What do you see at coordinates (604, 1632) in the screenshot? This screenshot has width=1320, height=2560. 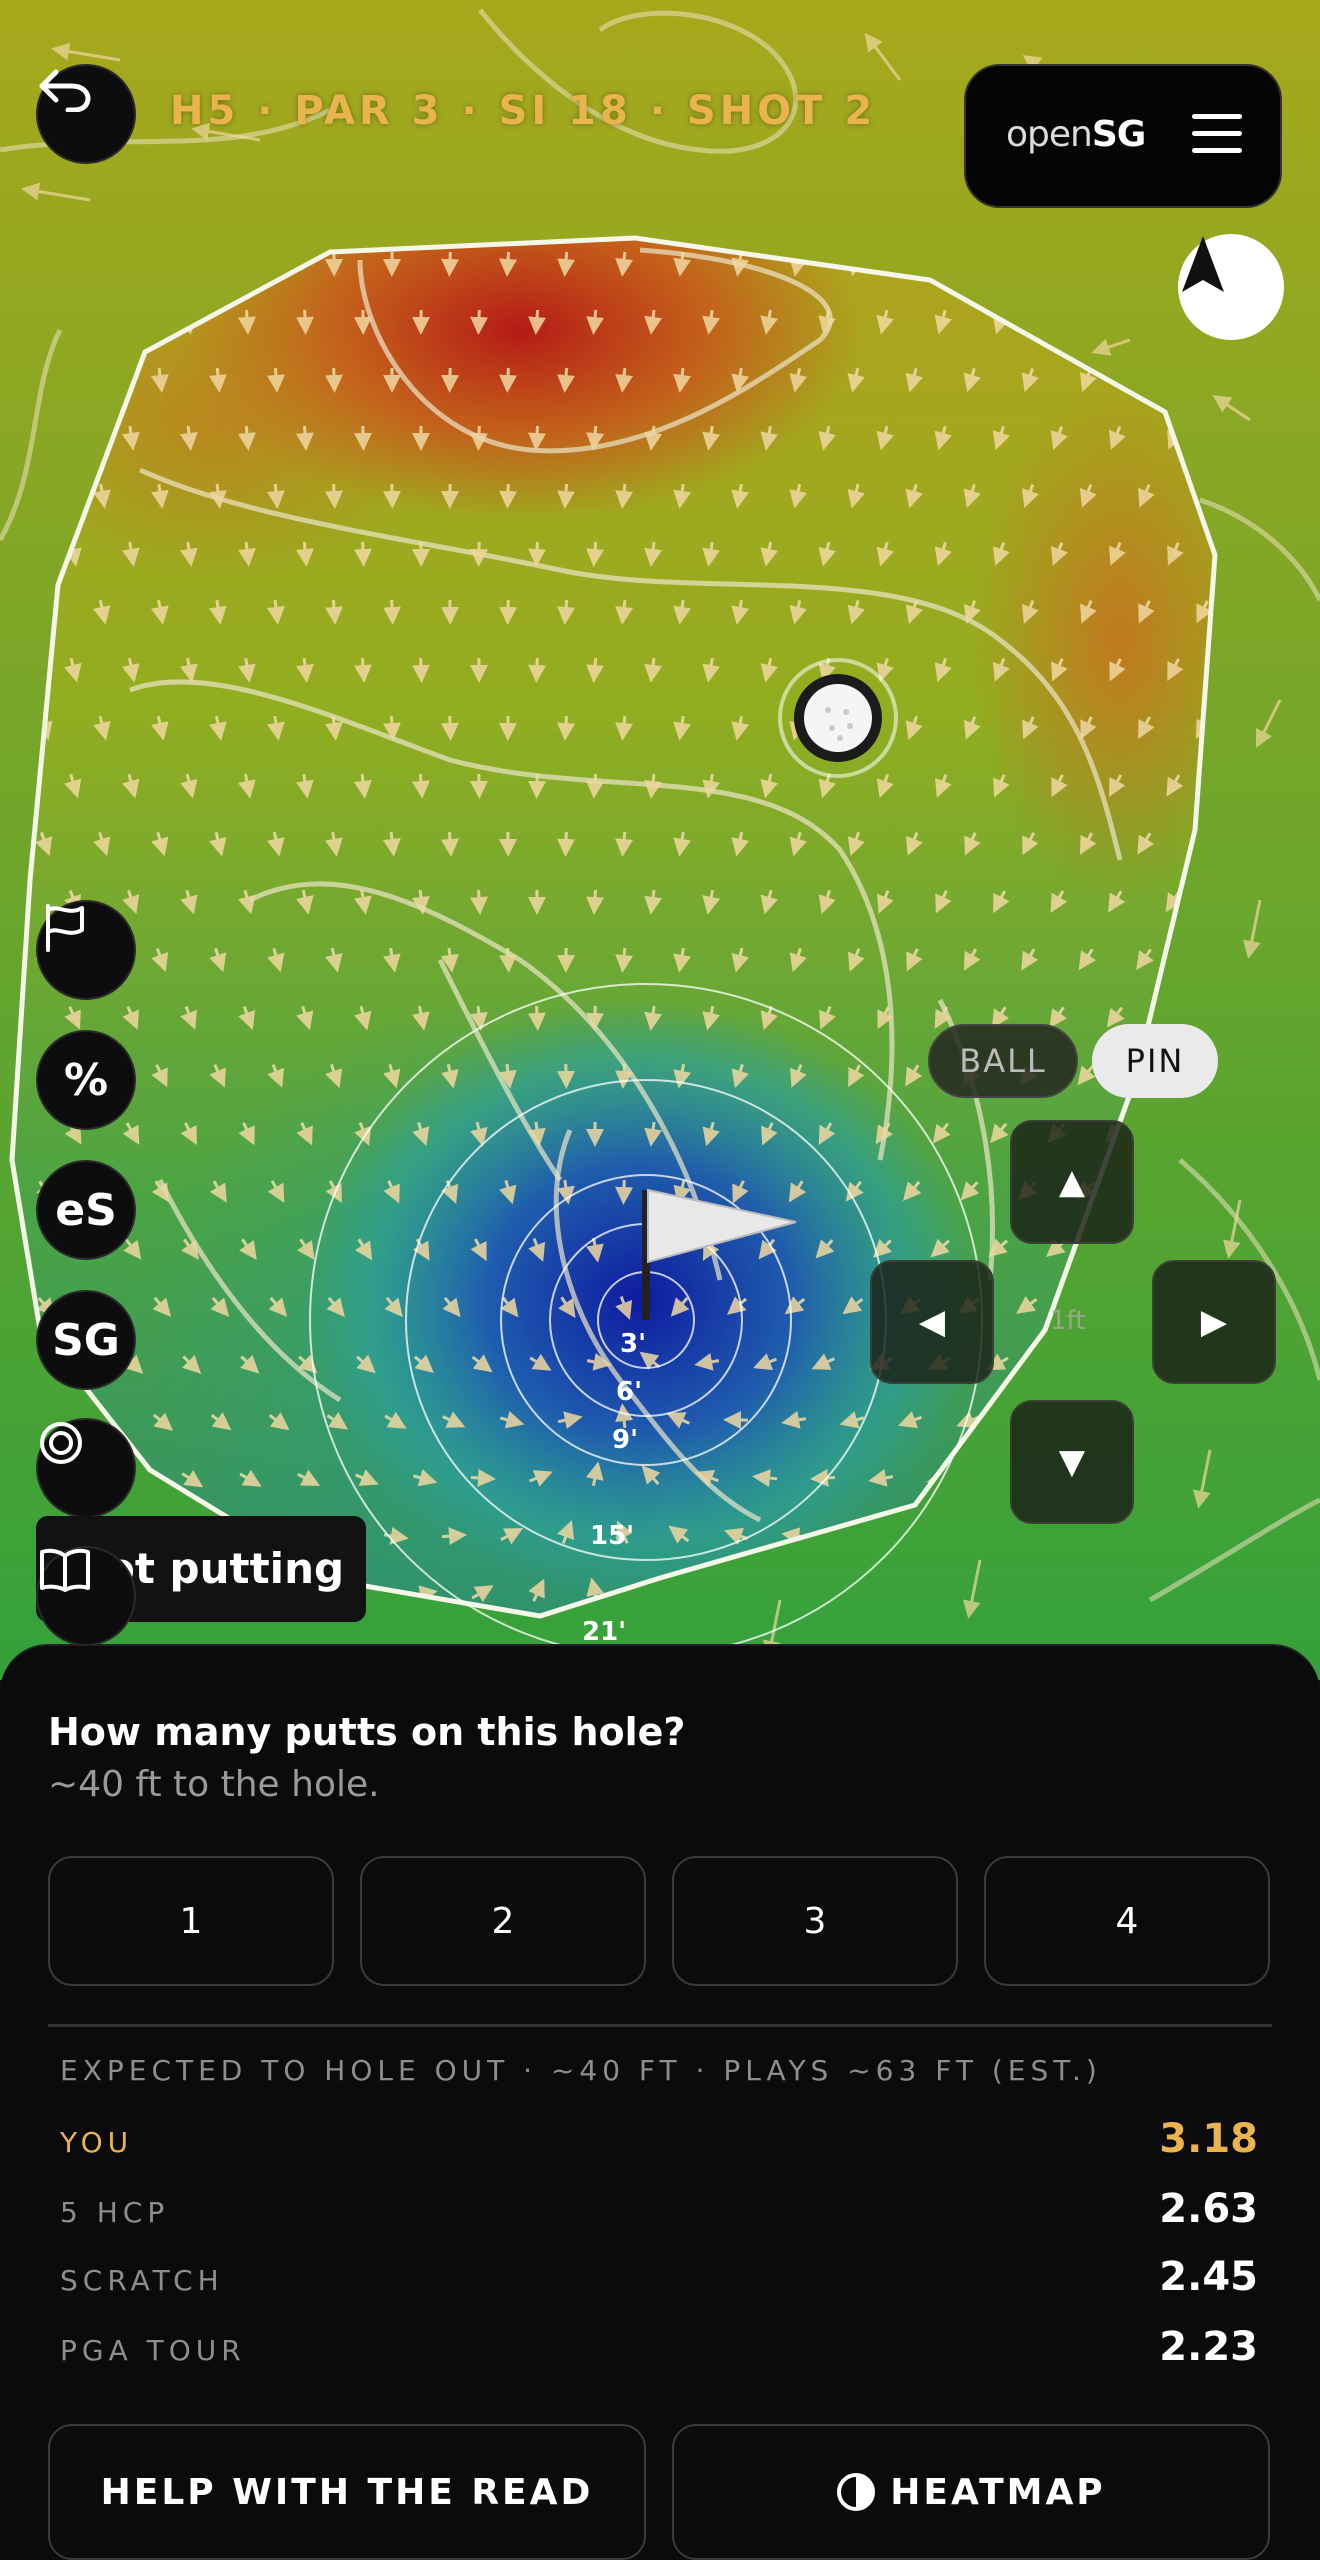 I see `ring-label-21ft: 21'` at bounding box center [604, 1632].